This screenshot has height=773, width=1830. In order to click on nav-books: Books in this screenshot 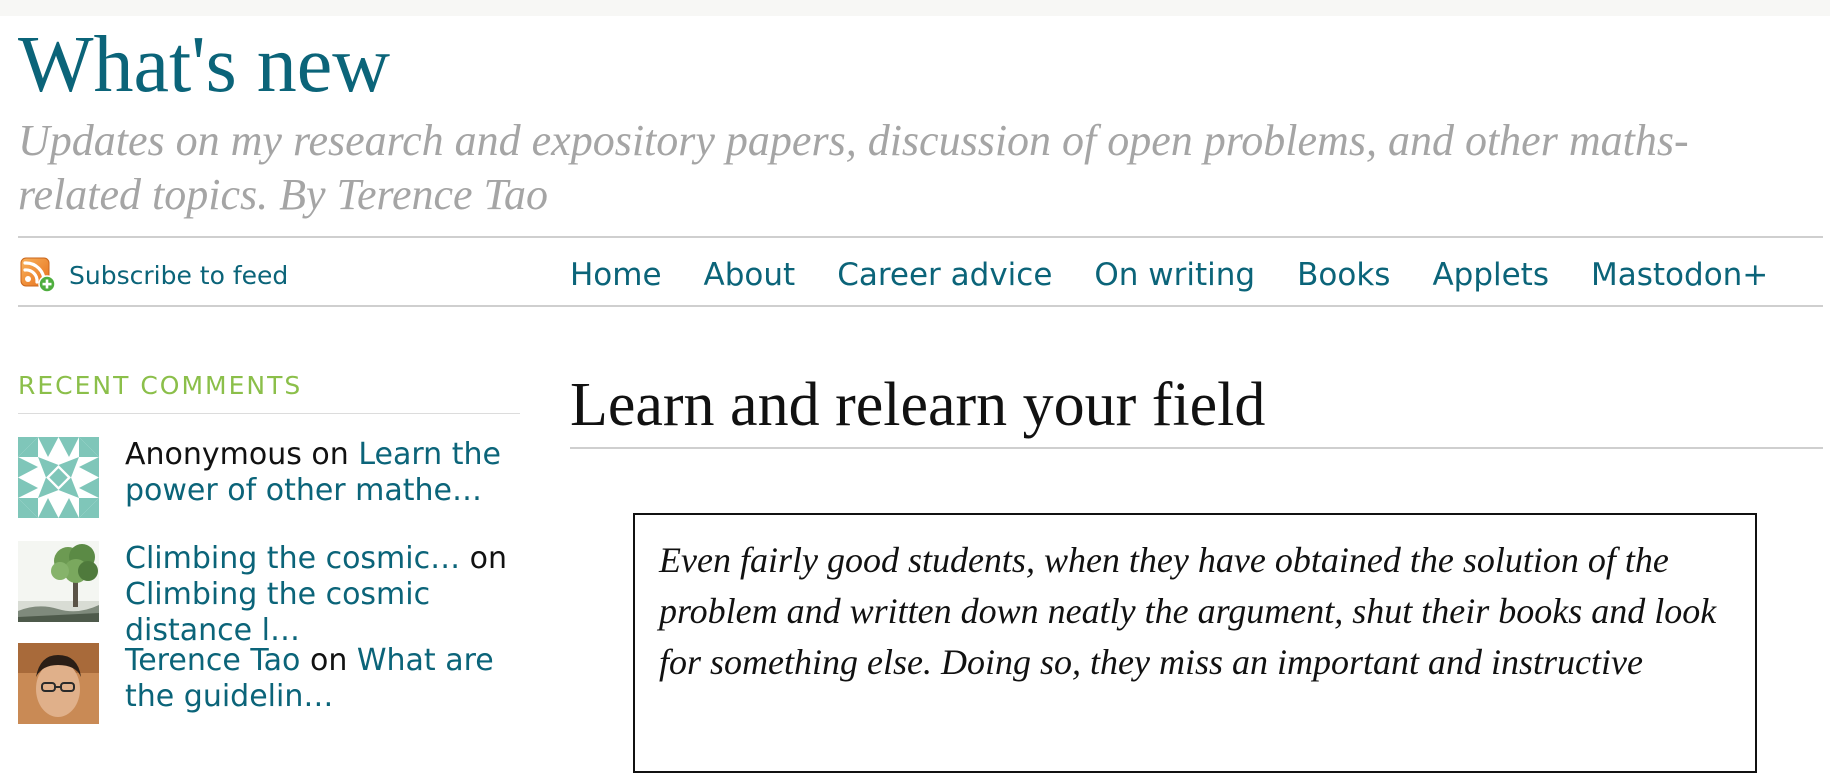, I will do `click(1343, 275)`.